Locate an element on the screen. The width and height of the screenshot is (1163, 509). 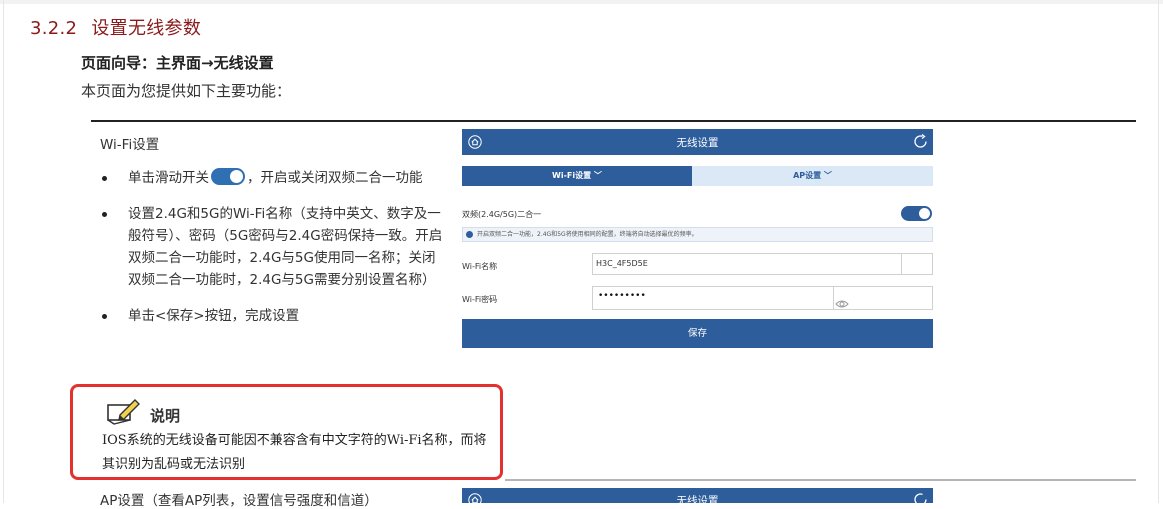
bullet-toggle: 单击滑动开关 ，开启或关闭双频二合一功能 is located at coordinates (272, 178).